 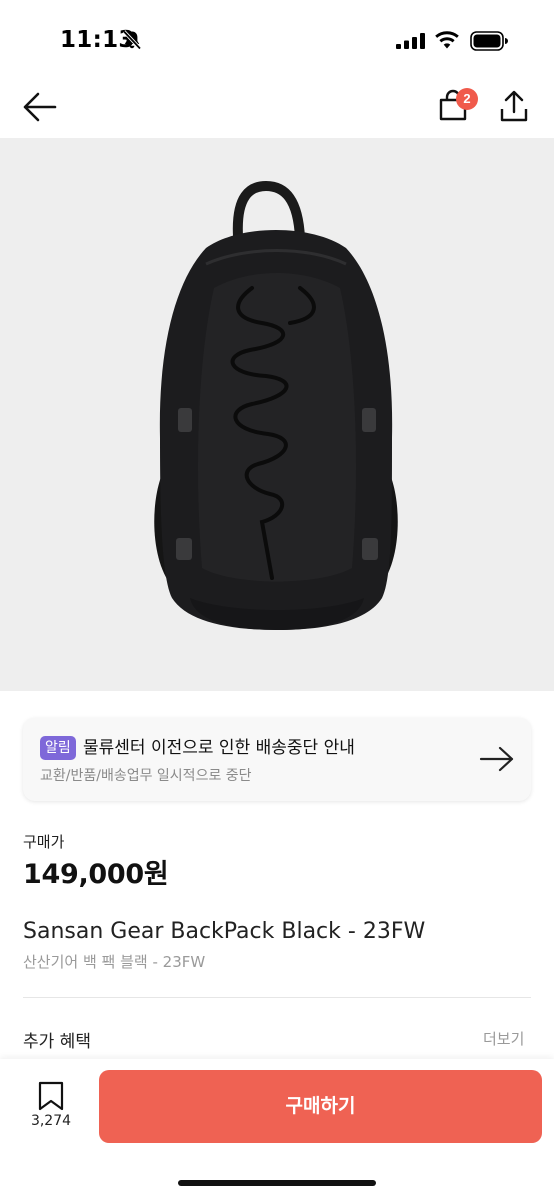 I want to click on buy-button: 구매하기, so click(x=320, y=1106).